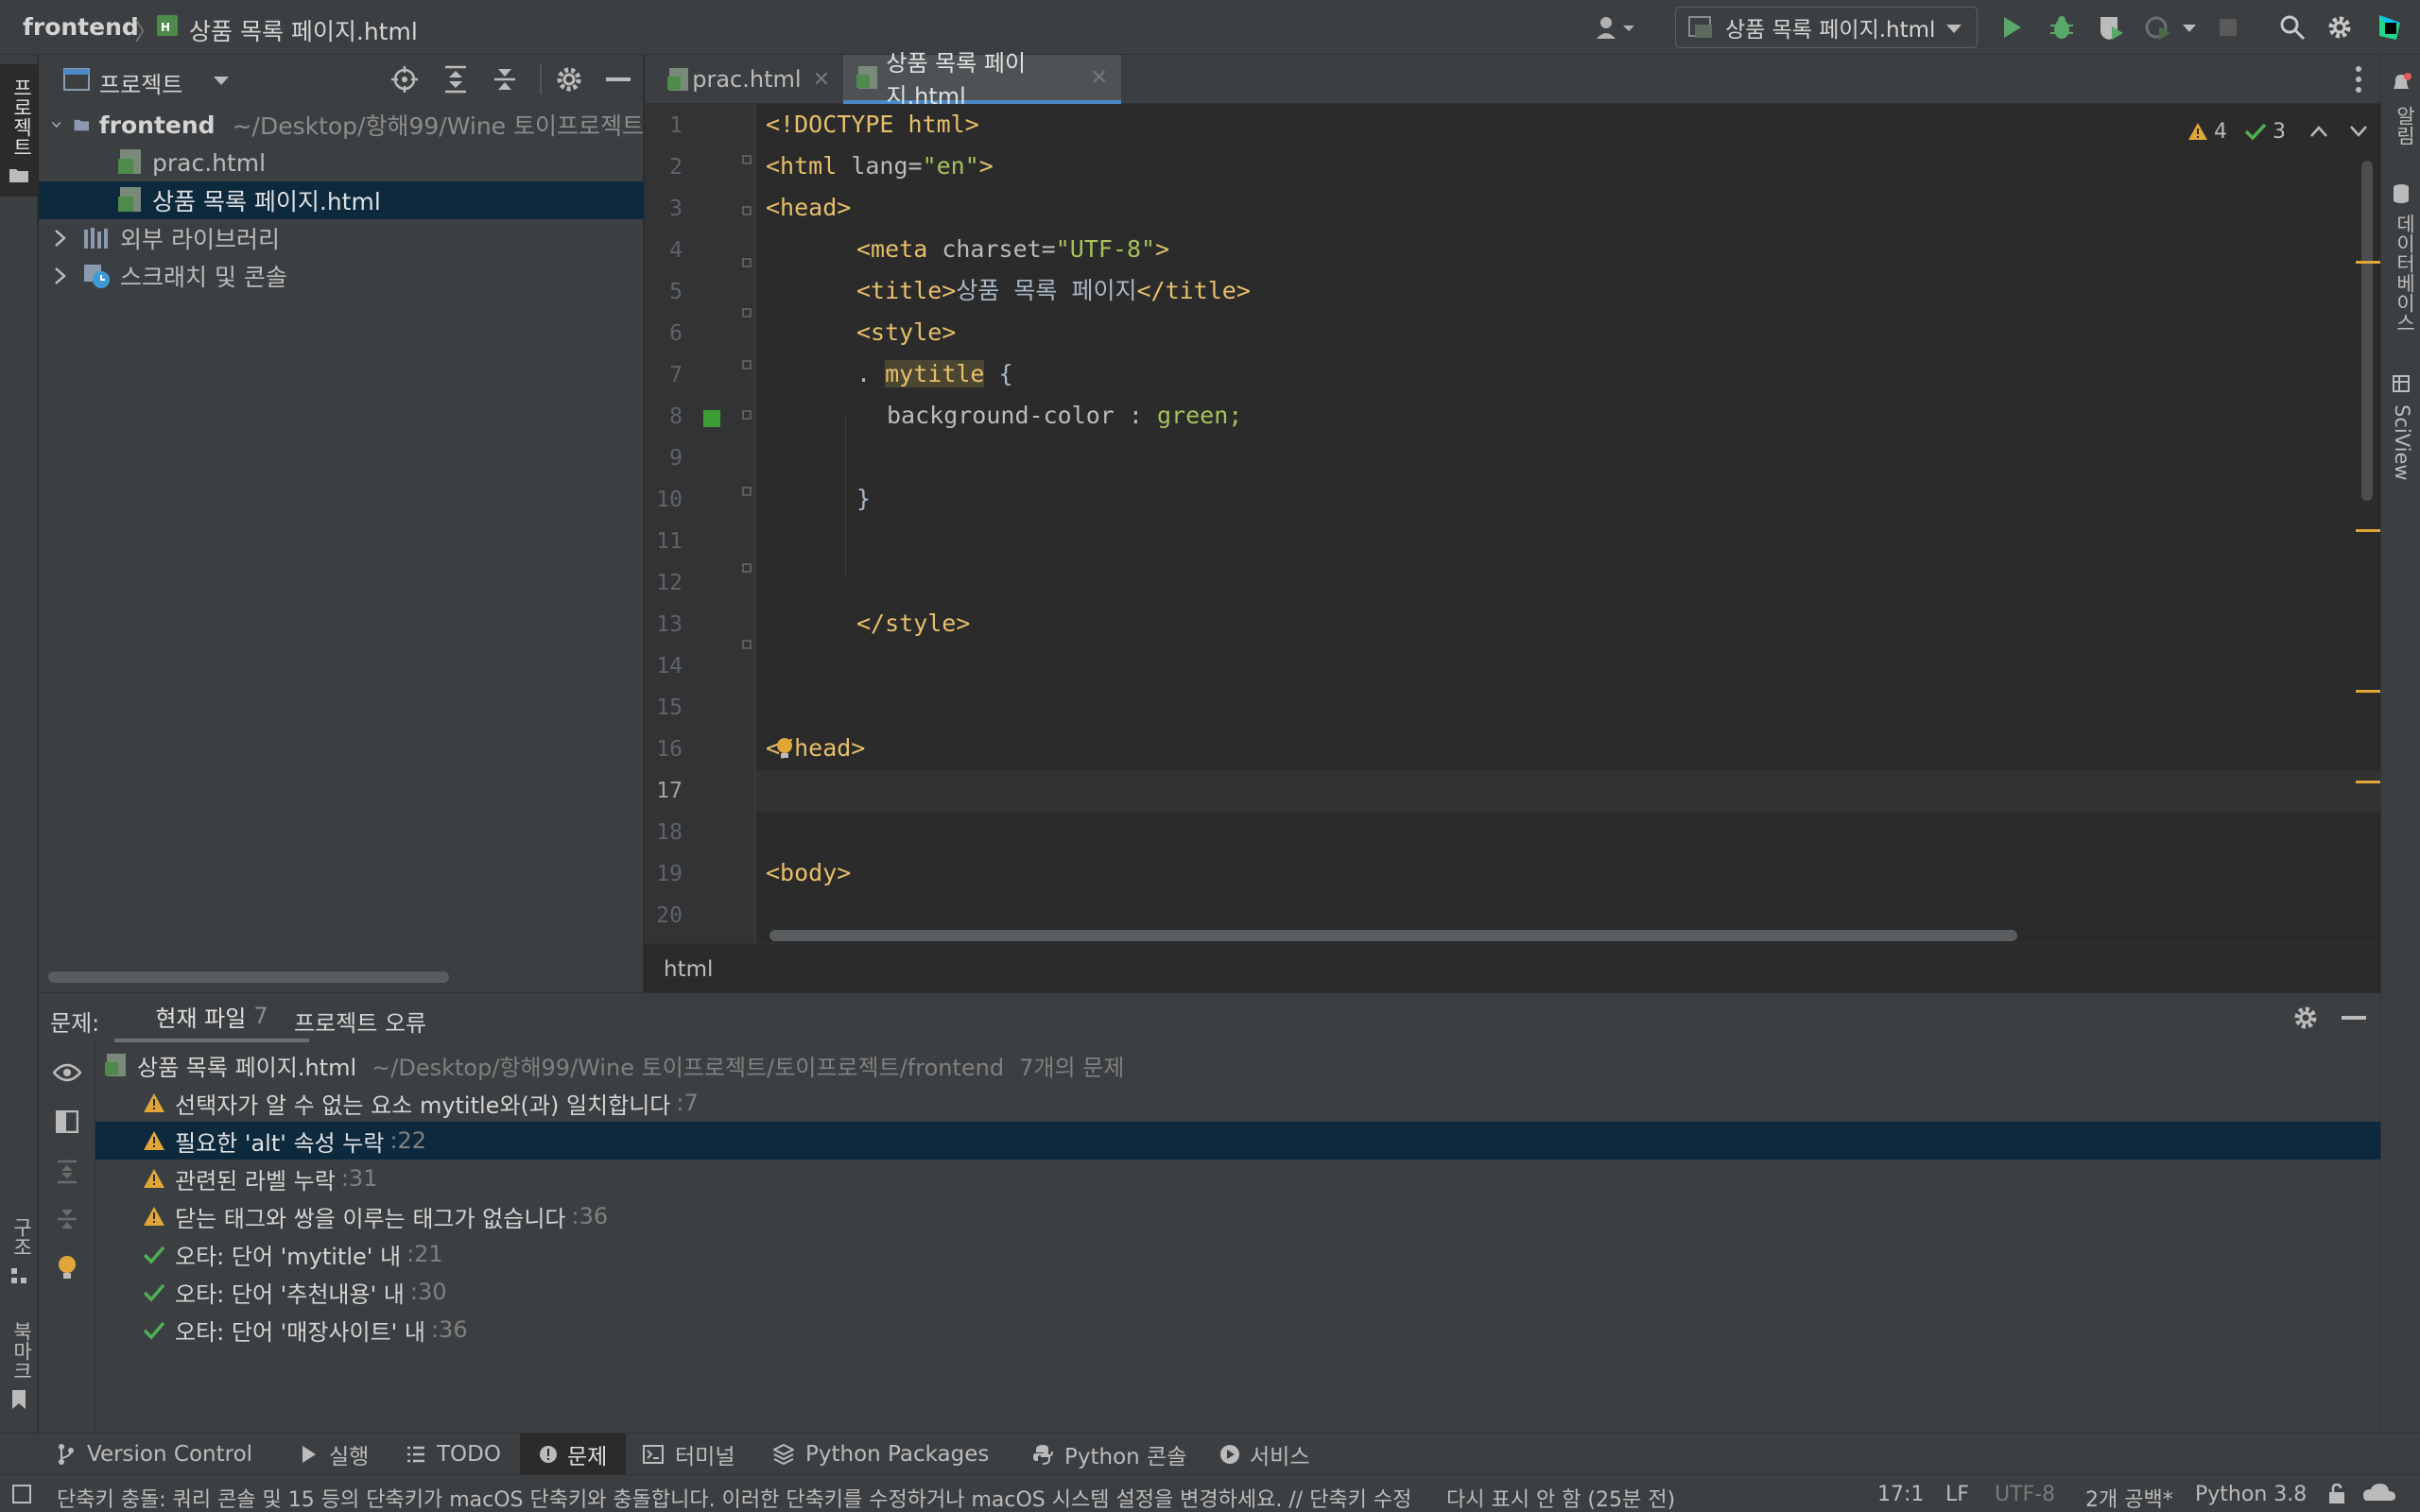  What do you see at coordinates (2111, 27) in the screenshot?
I see `coverage-icon` at bounding box center [2111, 27].